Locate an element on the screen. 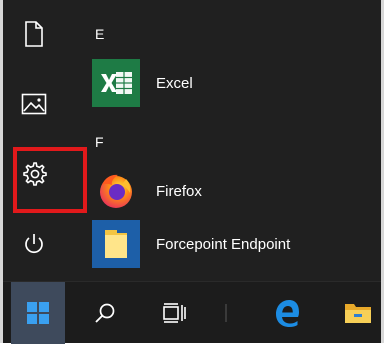  folder-icon is located at coordinates (116, 244).